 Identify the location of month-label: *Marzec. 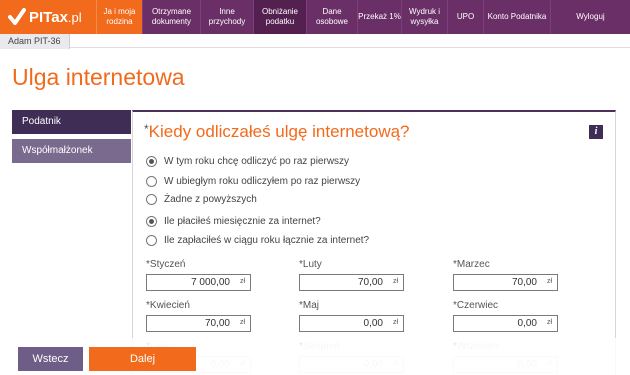
(471, 264).